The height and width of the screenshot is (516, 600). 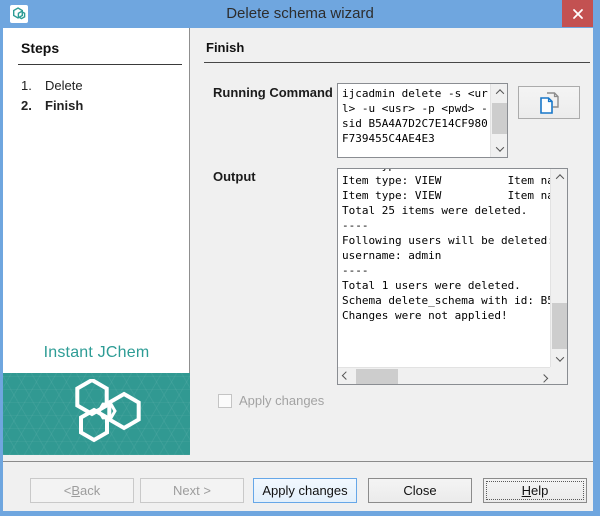 I want to click on chevron-left-icon, so click(x=346, y=375).